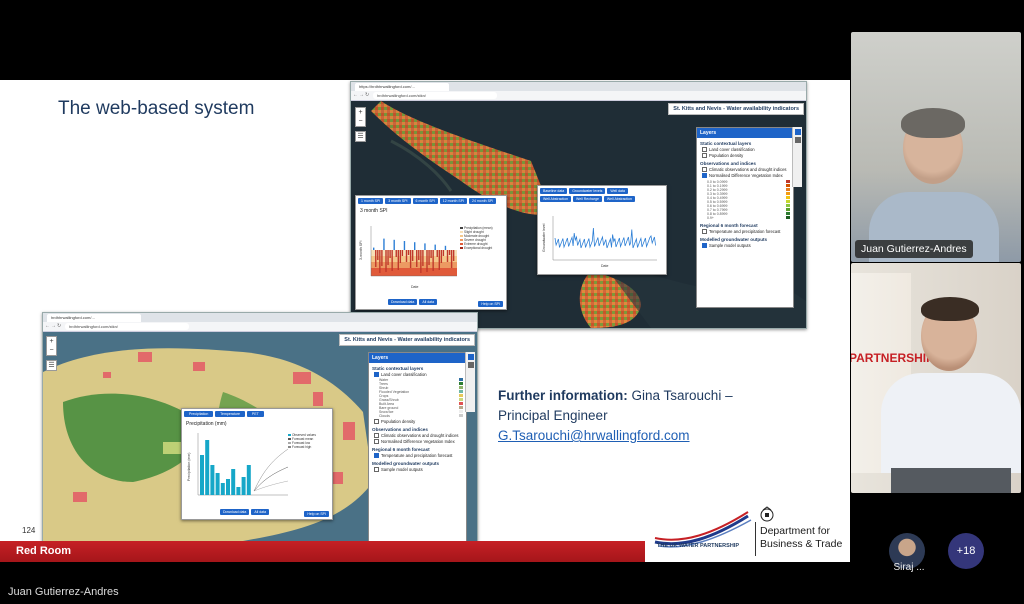  Describe the element at coordinates (402, 469) in the screenshot. I see `layer-label: Sample model outputs` at that location.